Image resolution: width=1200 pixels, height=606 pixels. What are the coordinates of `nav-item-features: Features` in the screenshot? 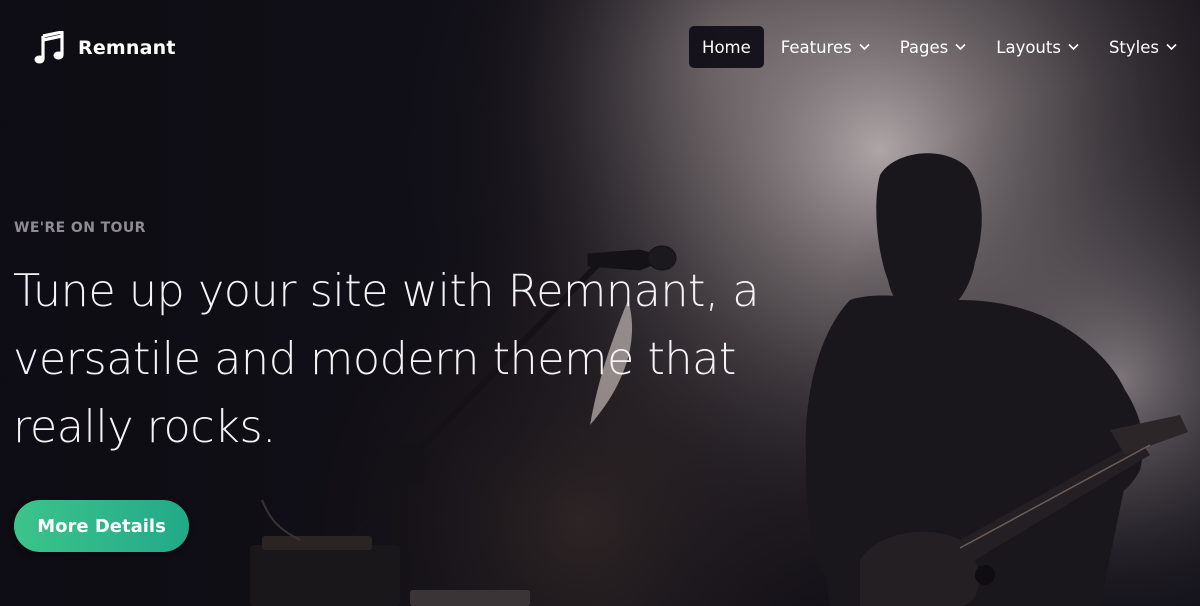 It's located at (825, 47).